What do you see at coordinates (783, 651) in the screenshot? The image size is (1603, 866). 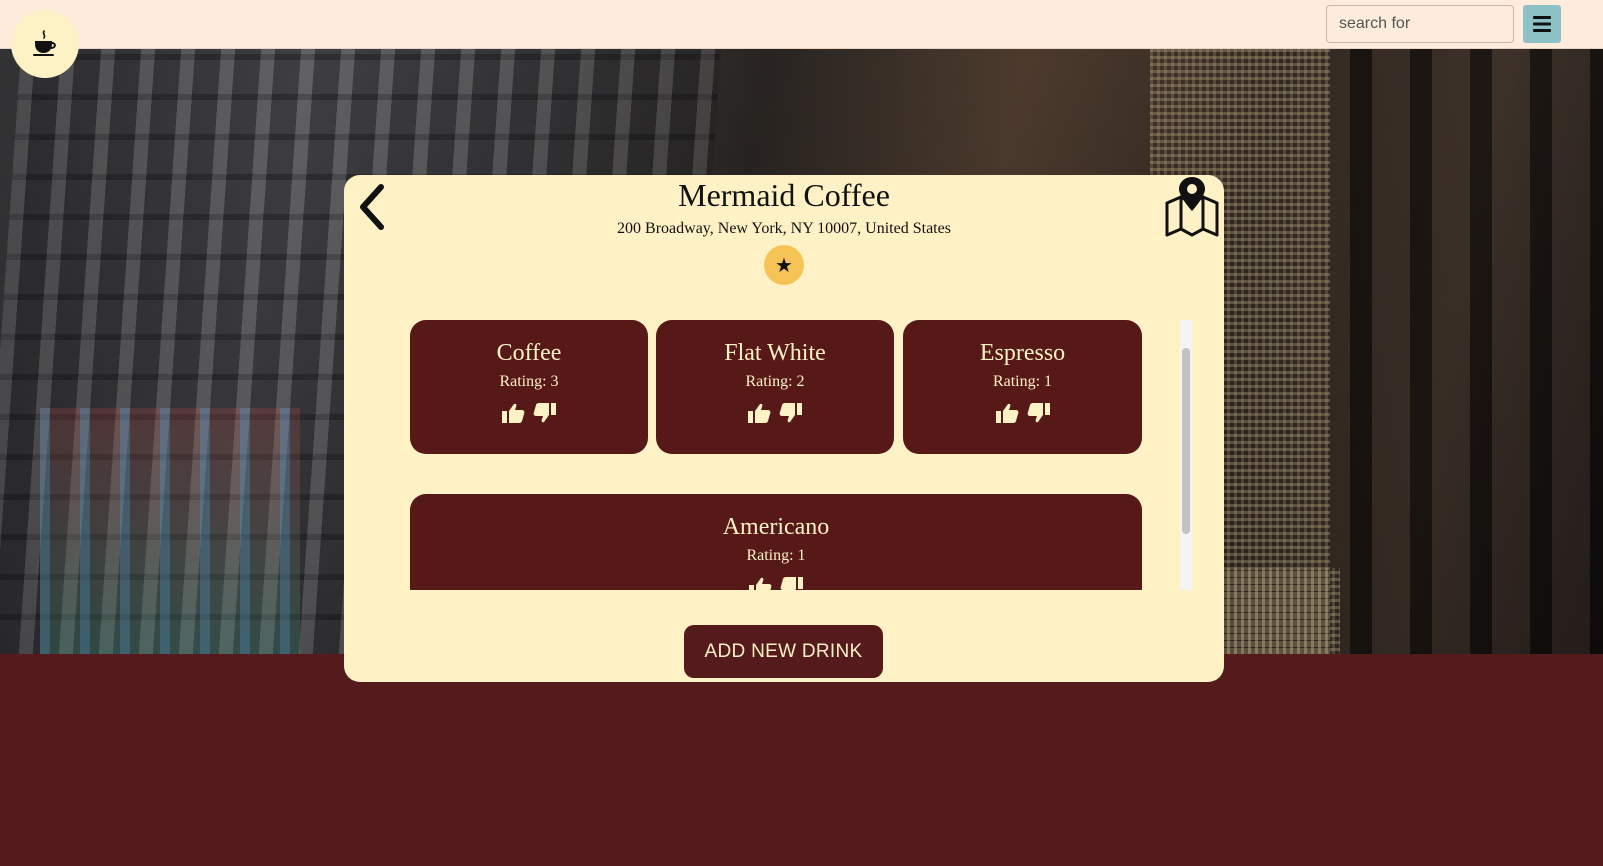 I see `add-new-drink-button: ADD NEW DRINK` at bounding box center [783, 651].